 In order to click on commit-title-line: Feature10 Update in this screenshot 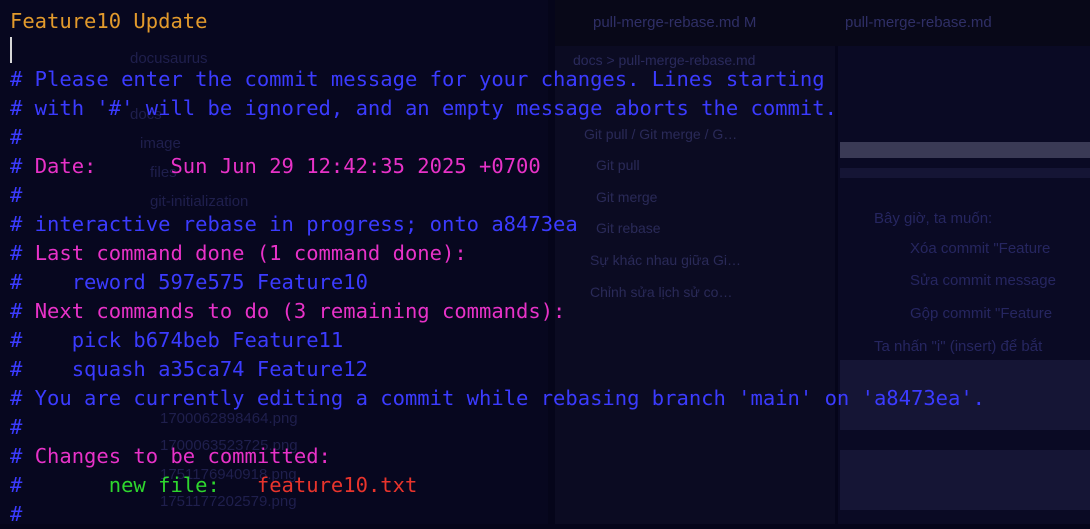, I will do `click(108, 21)`.